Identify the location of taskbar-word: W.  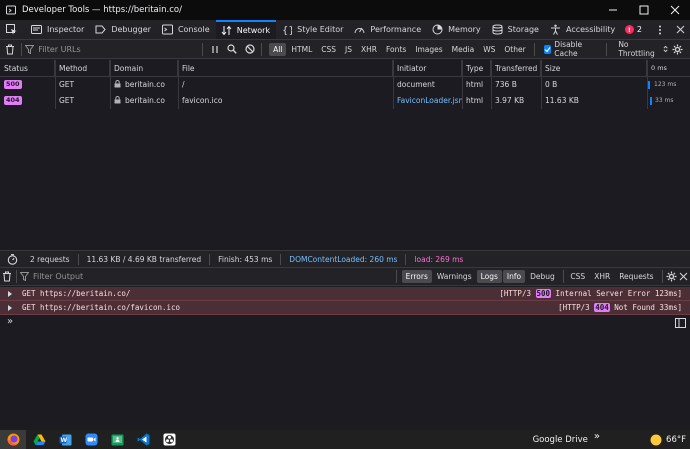
(65, 439).